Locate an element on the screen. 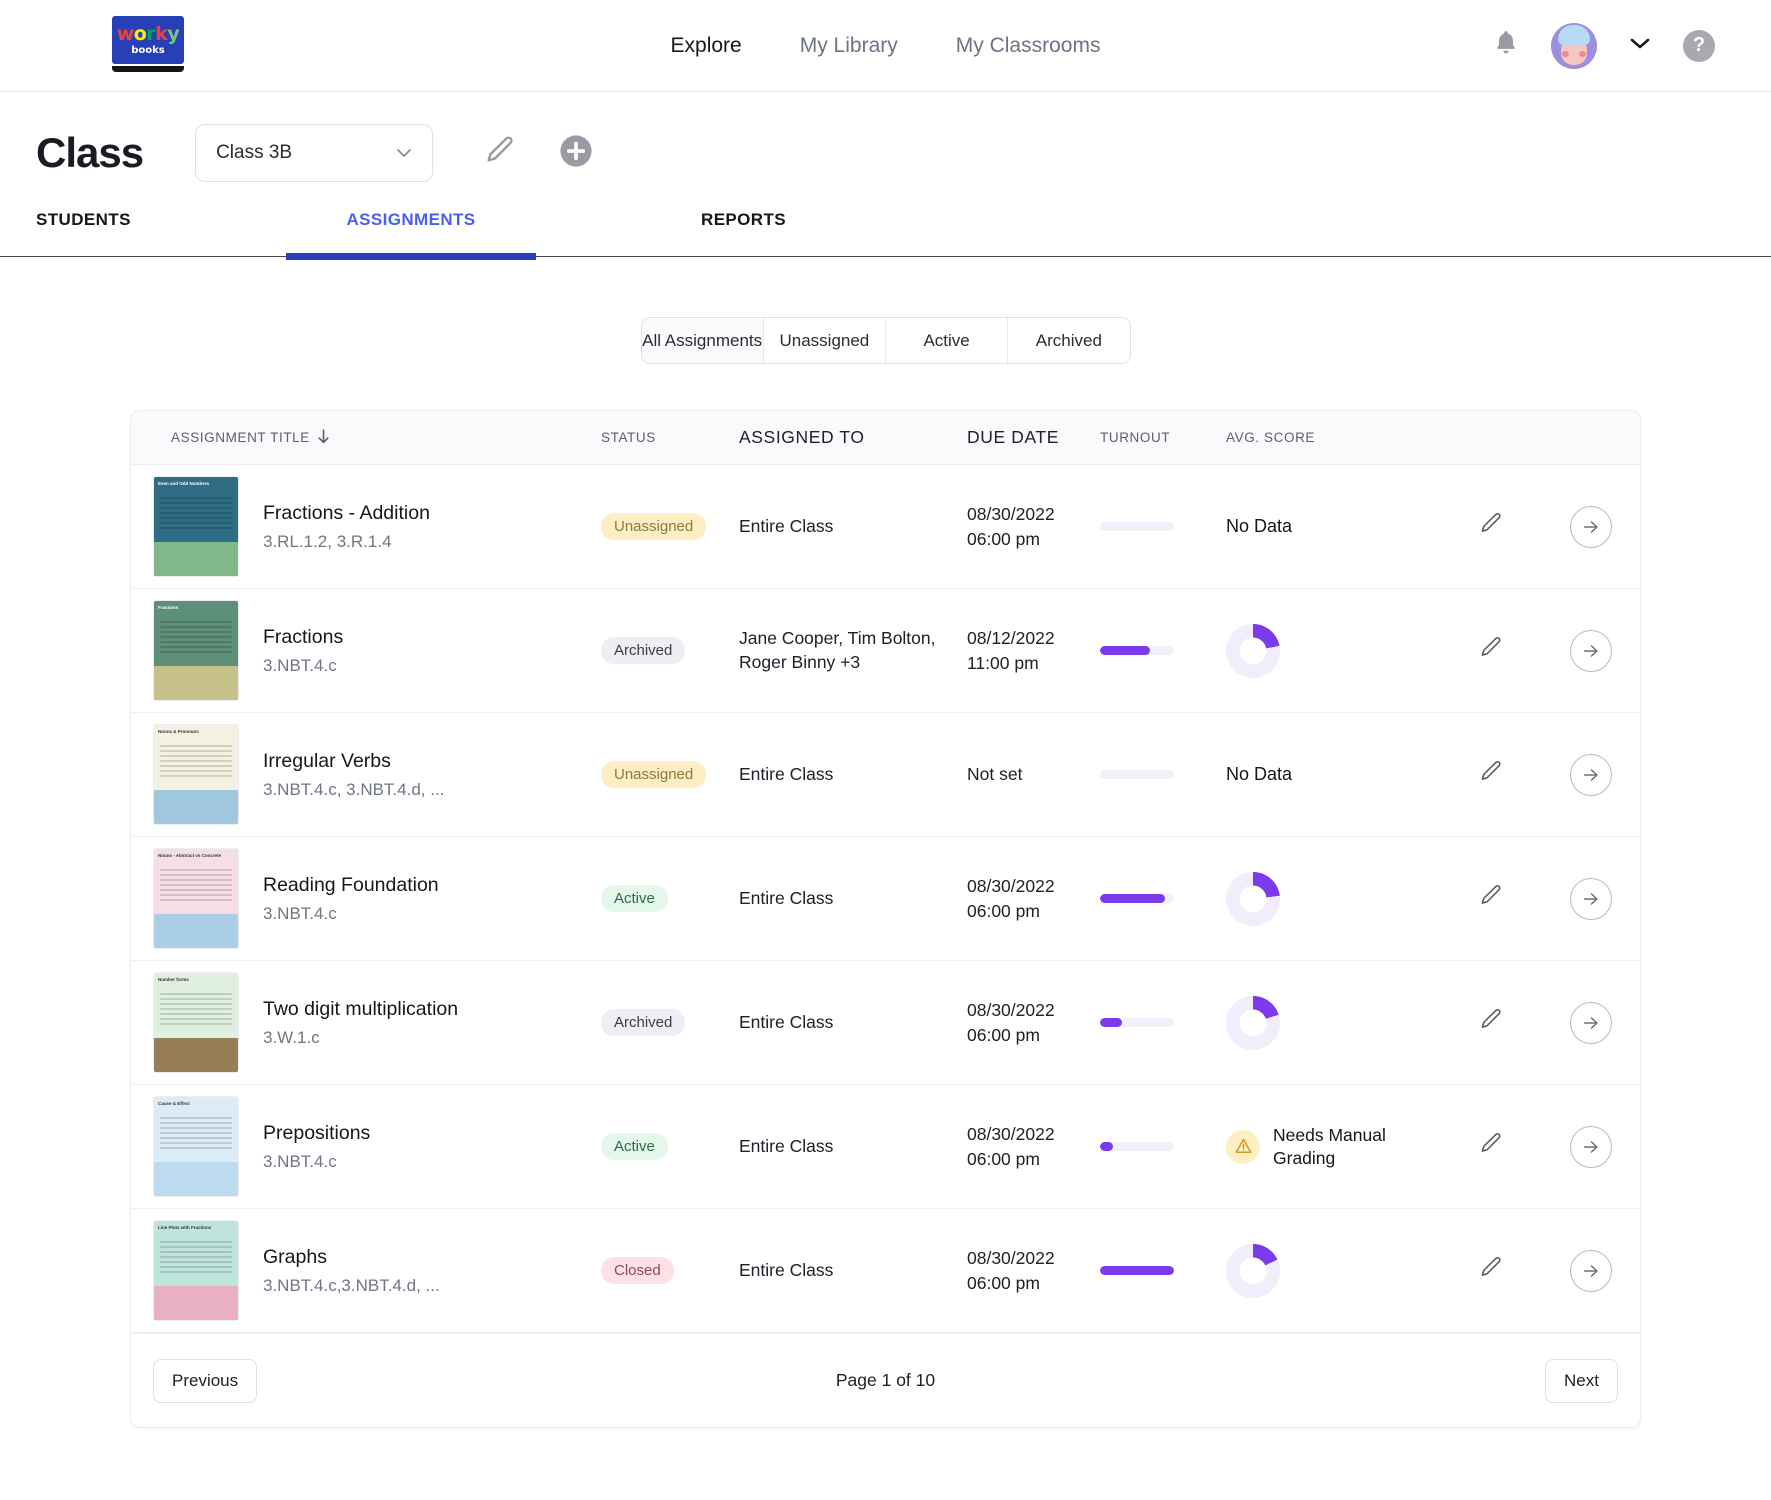  logo-book-base is located at coordinates (148, 69).